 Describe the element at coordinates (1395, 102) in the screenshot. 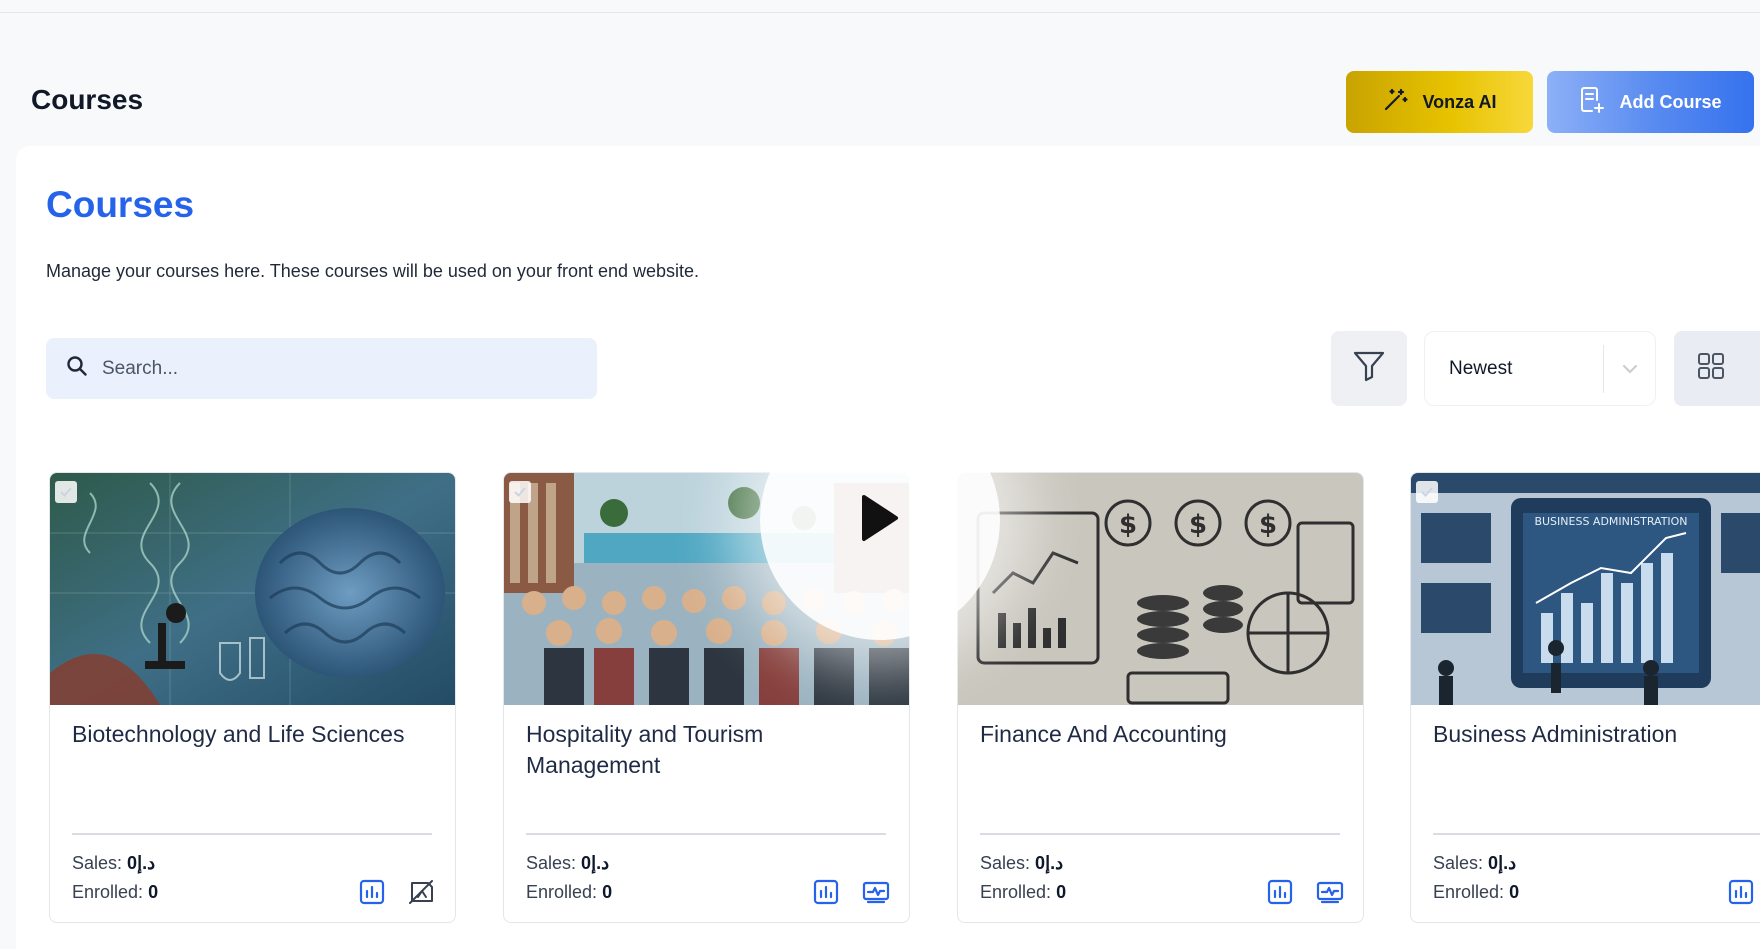

I see `magic-wand-icon` at that location.